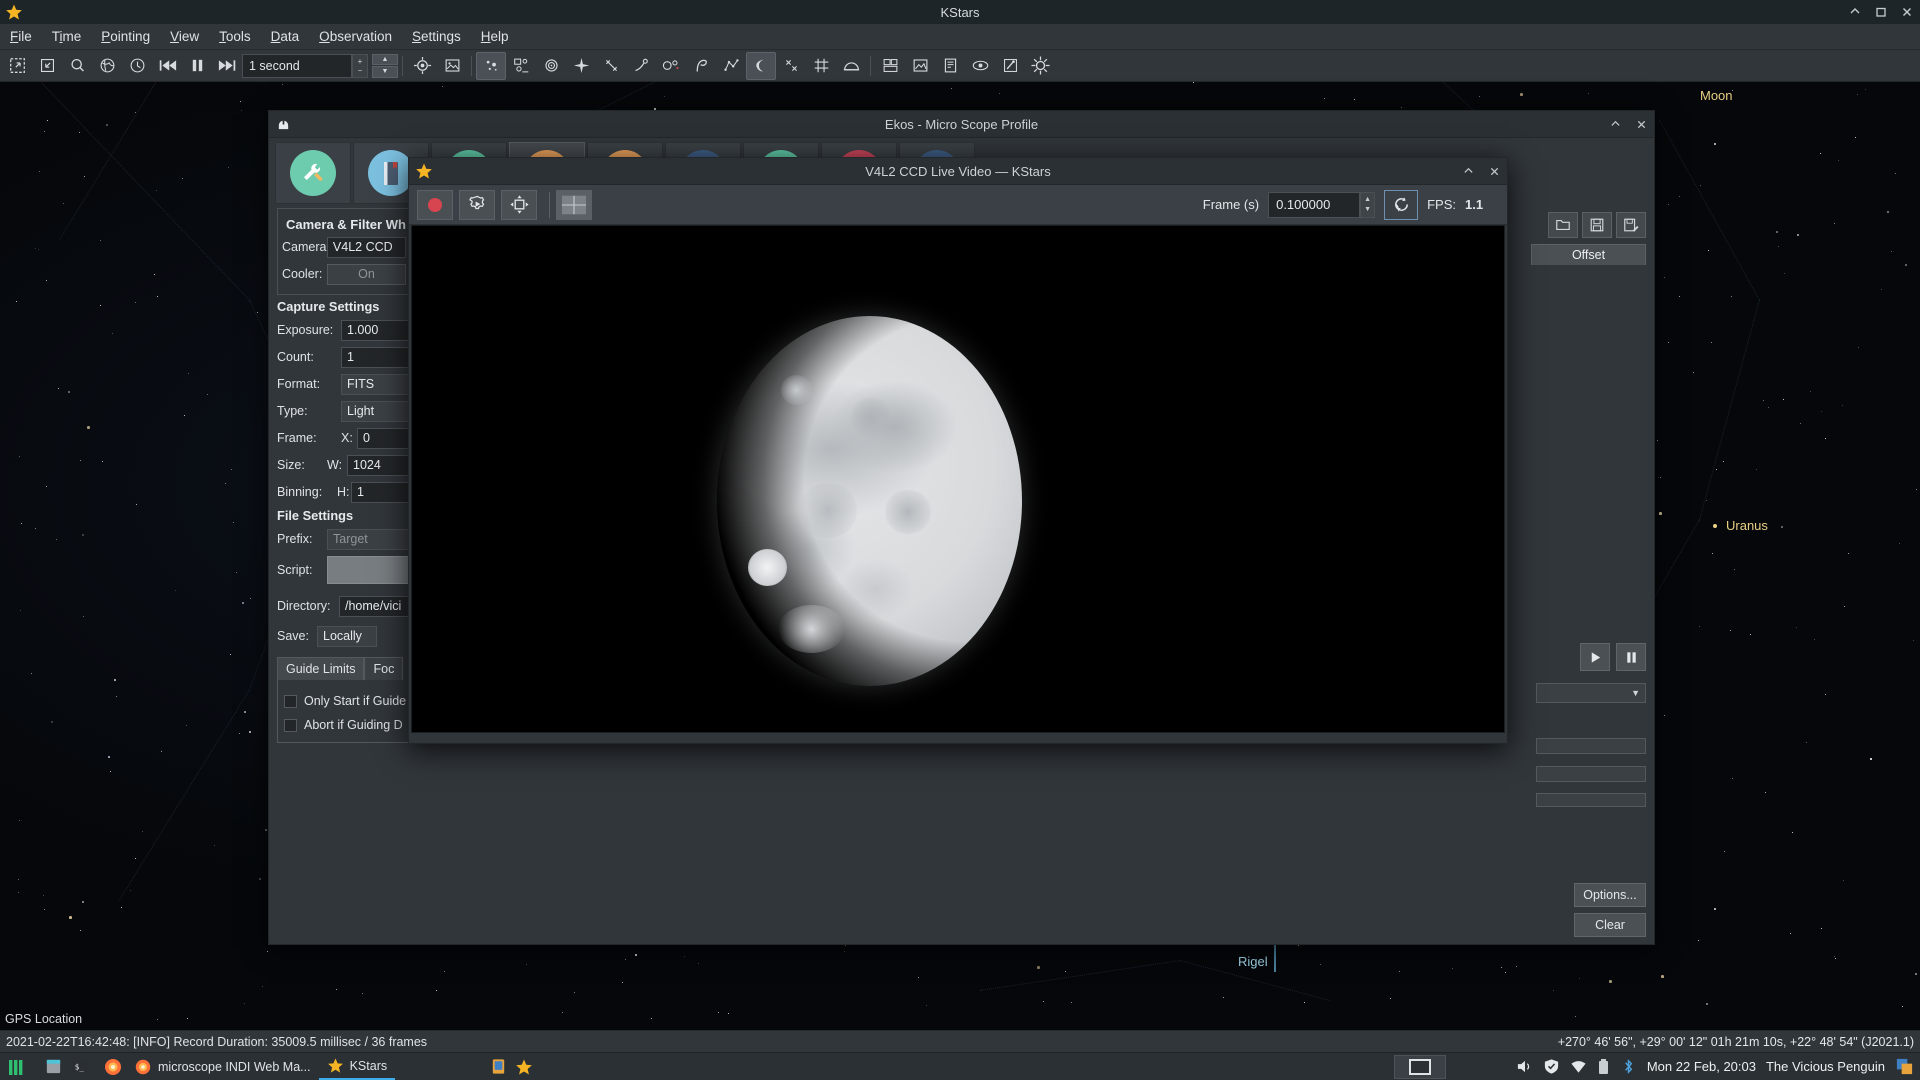 The image size is (1920, 1080). I want to click on menu-help: Help, so click(495, 36).